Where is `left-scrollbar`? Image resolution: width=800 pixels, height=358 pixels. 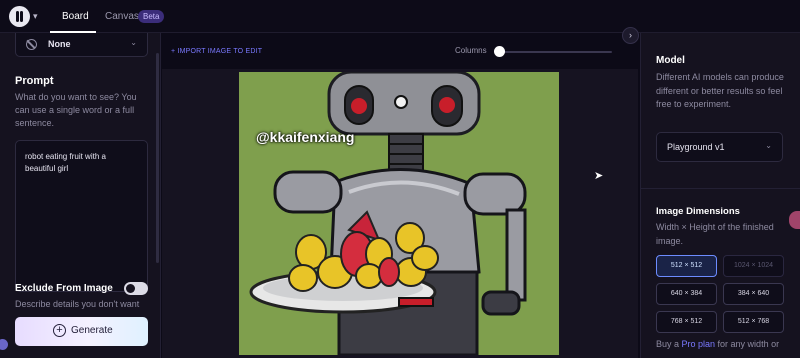
left-scrollbar is located at coordinates (157, 158).